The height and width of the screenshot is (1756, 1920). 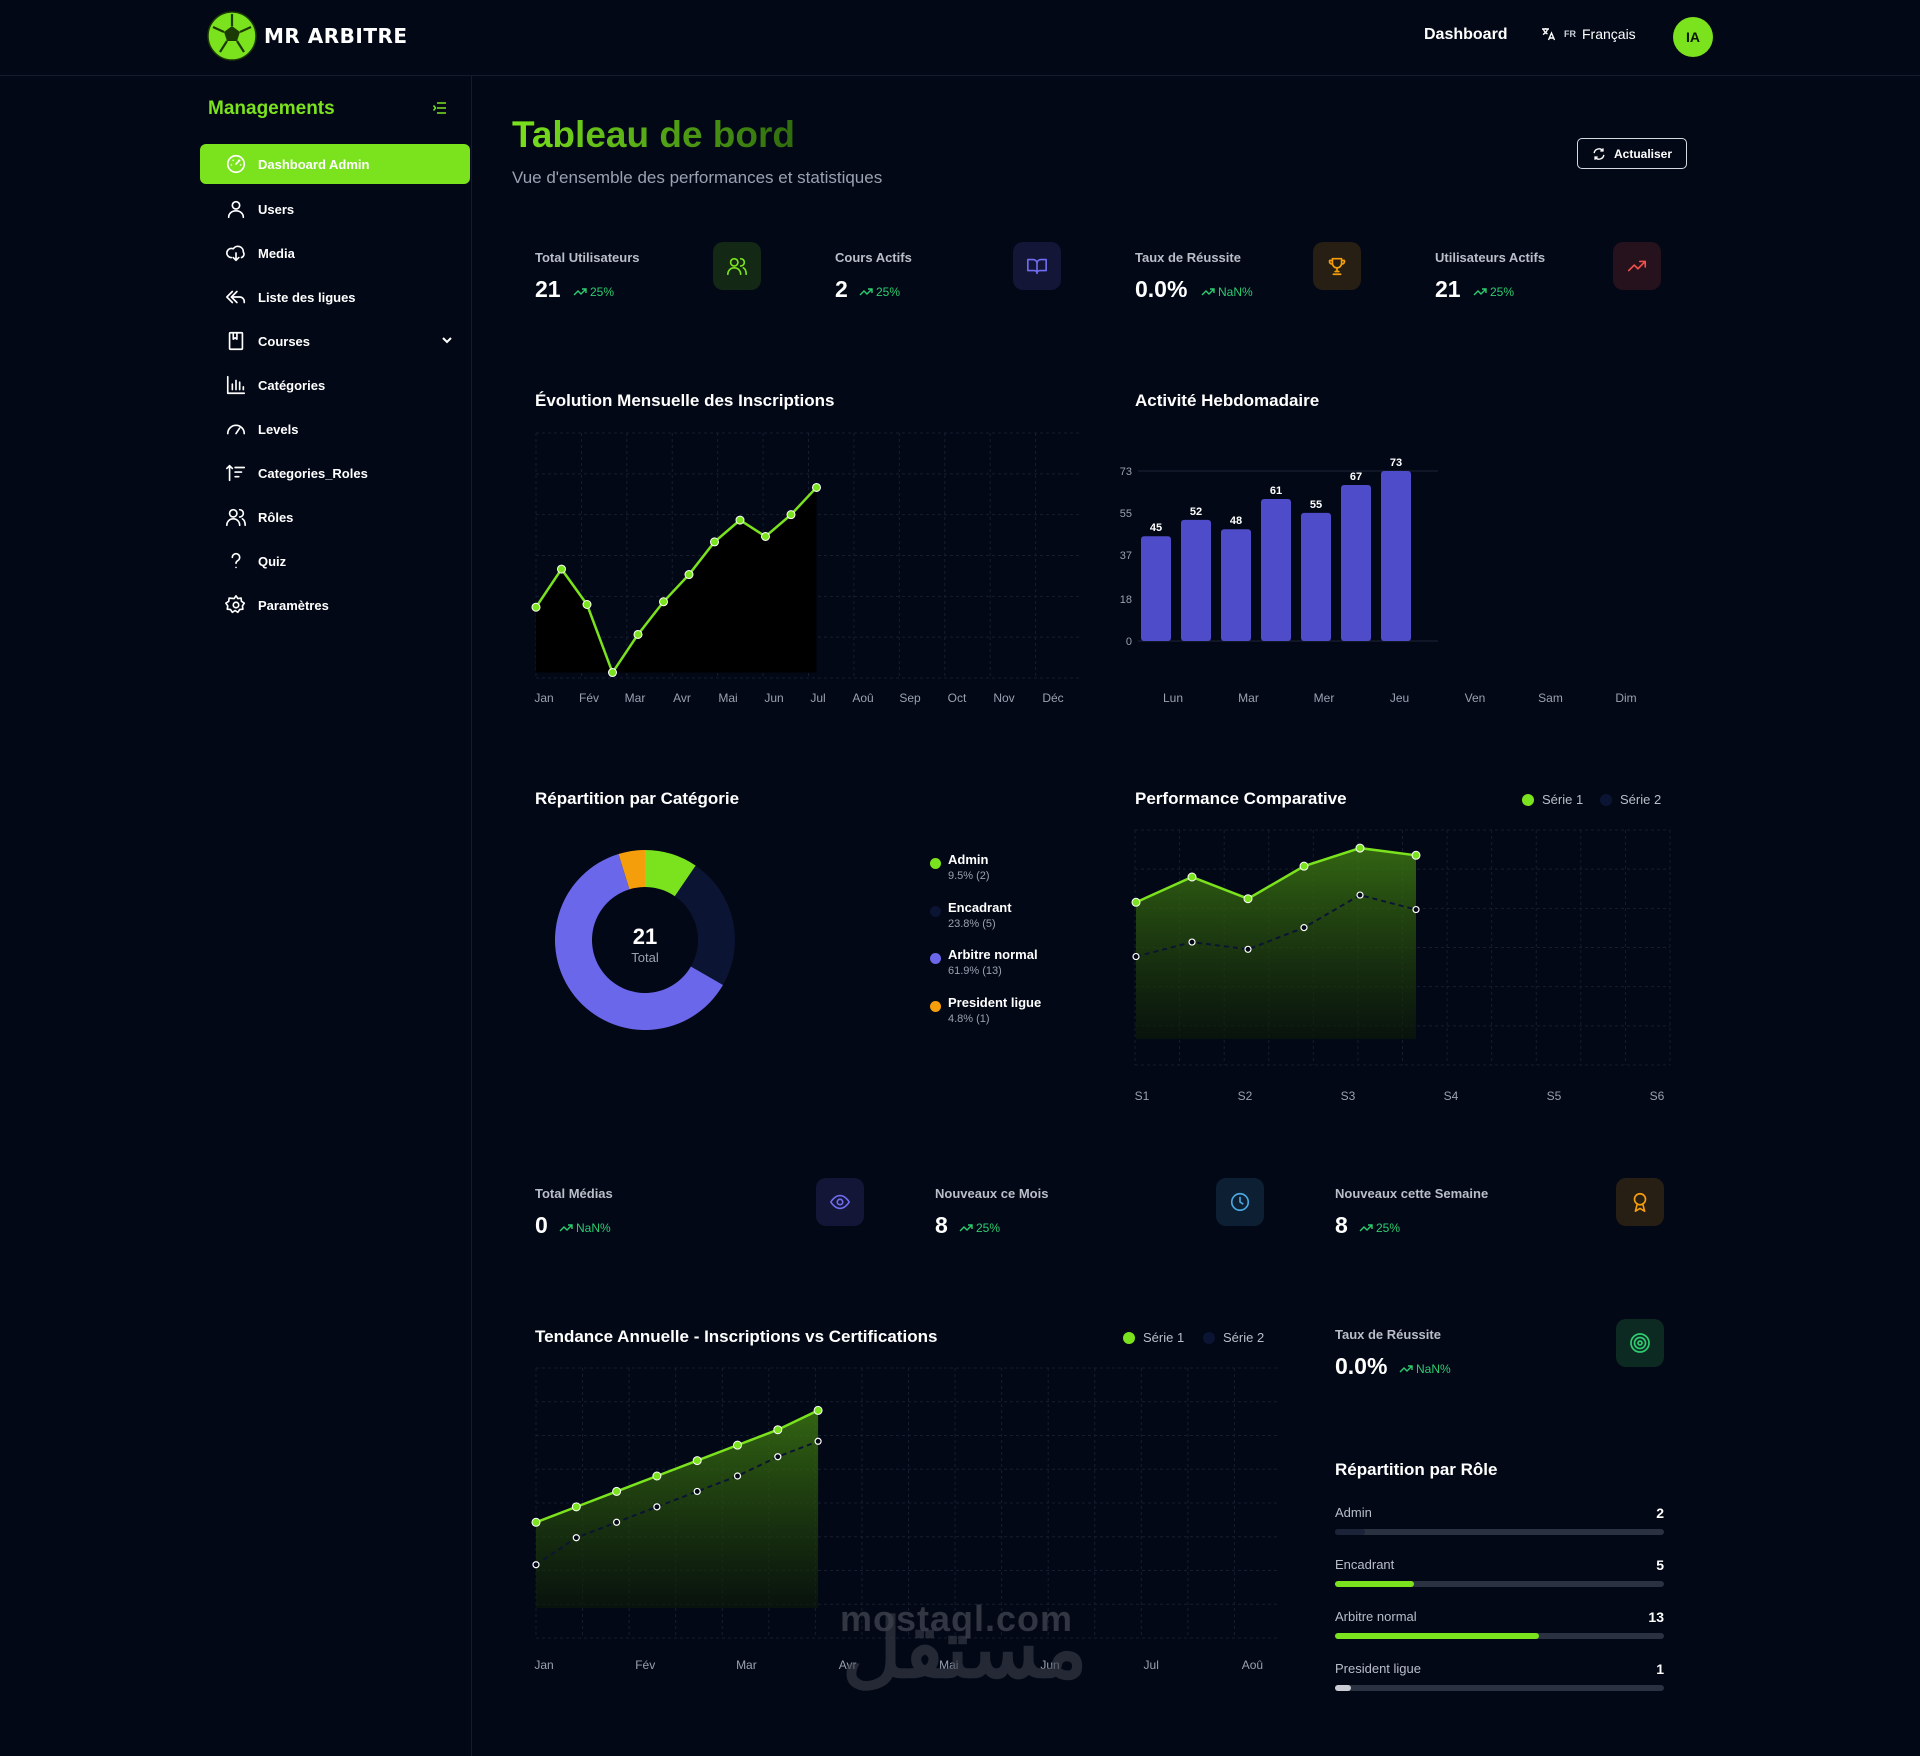 What do you see at coordinates (645, 940) in the screenshot?
I see `chart-category-donut: 21Total` at bounding box center [645, 940].